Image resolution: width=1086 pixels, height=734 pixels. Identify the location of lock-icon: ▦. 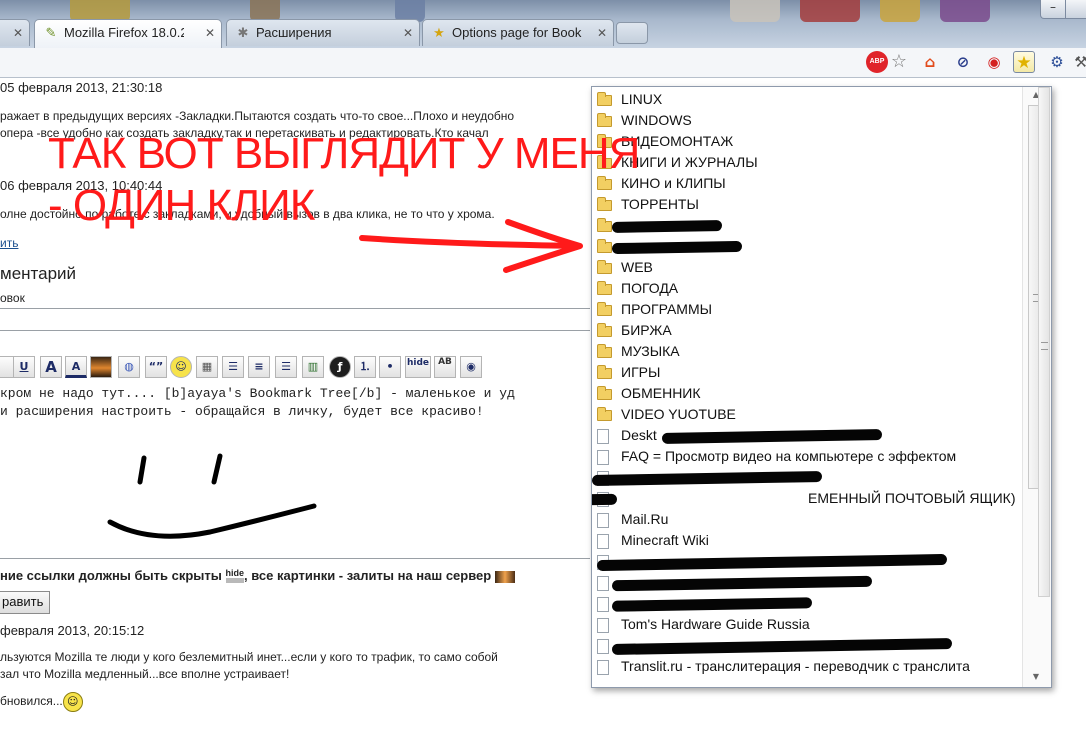
(207, 367).